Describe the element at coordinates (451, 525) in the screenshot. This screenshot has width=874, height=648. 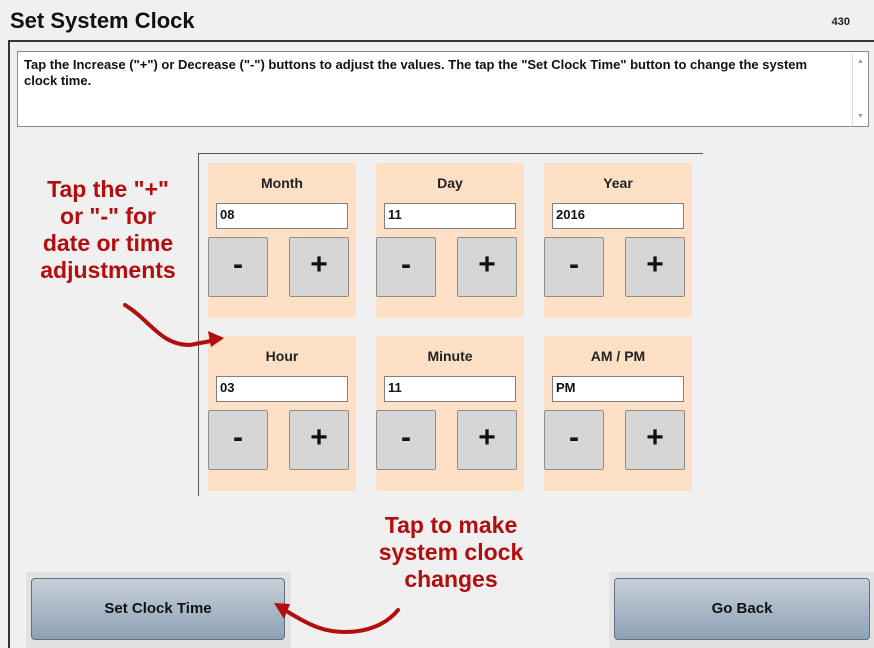
I see `set-annotation-line-1: Tap to make` at that location.